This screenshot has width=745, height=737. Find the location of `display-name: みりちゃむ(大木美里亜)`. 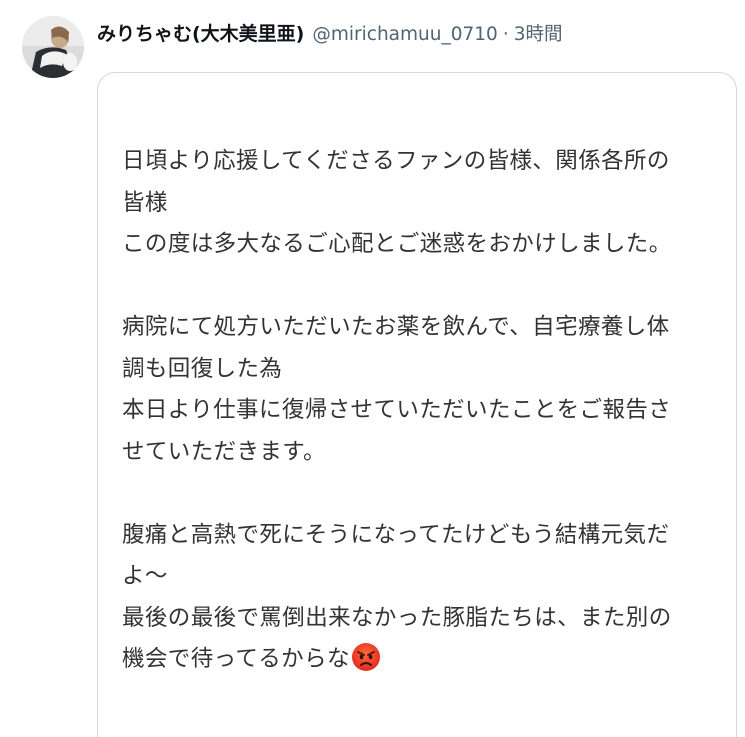

display-name: みりちゃむ(大木美里亜) is located at coordinates (200, 34).